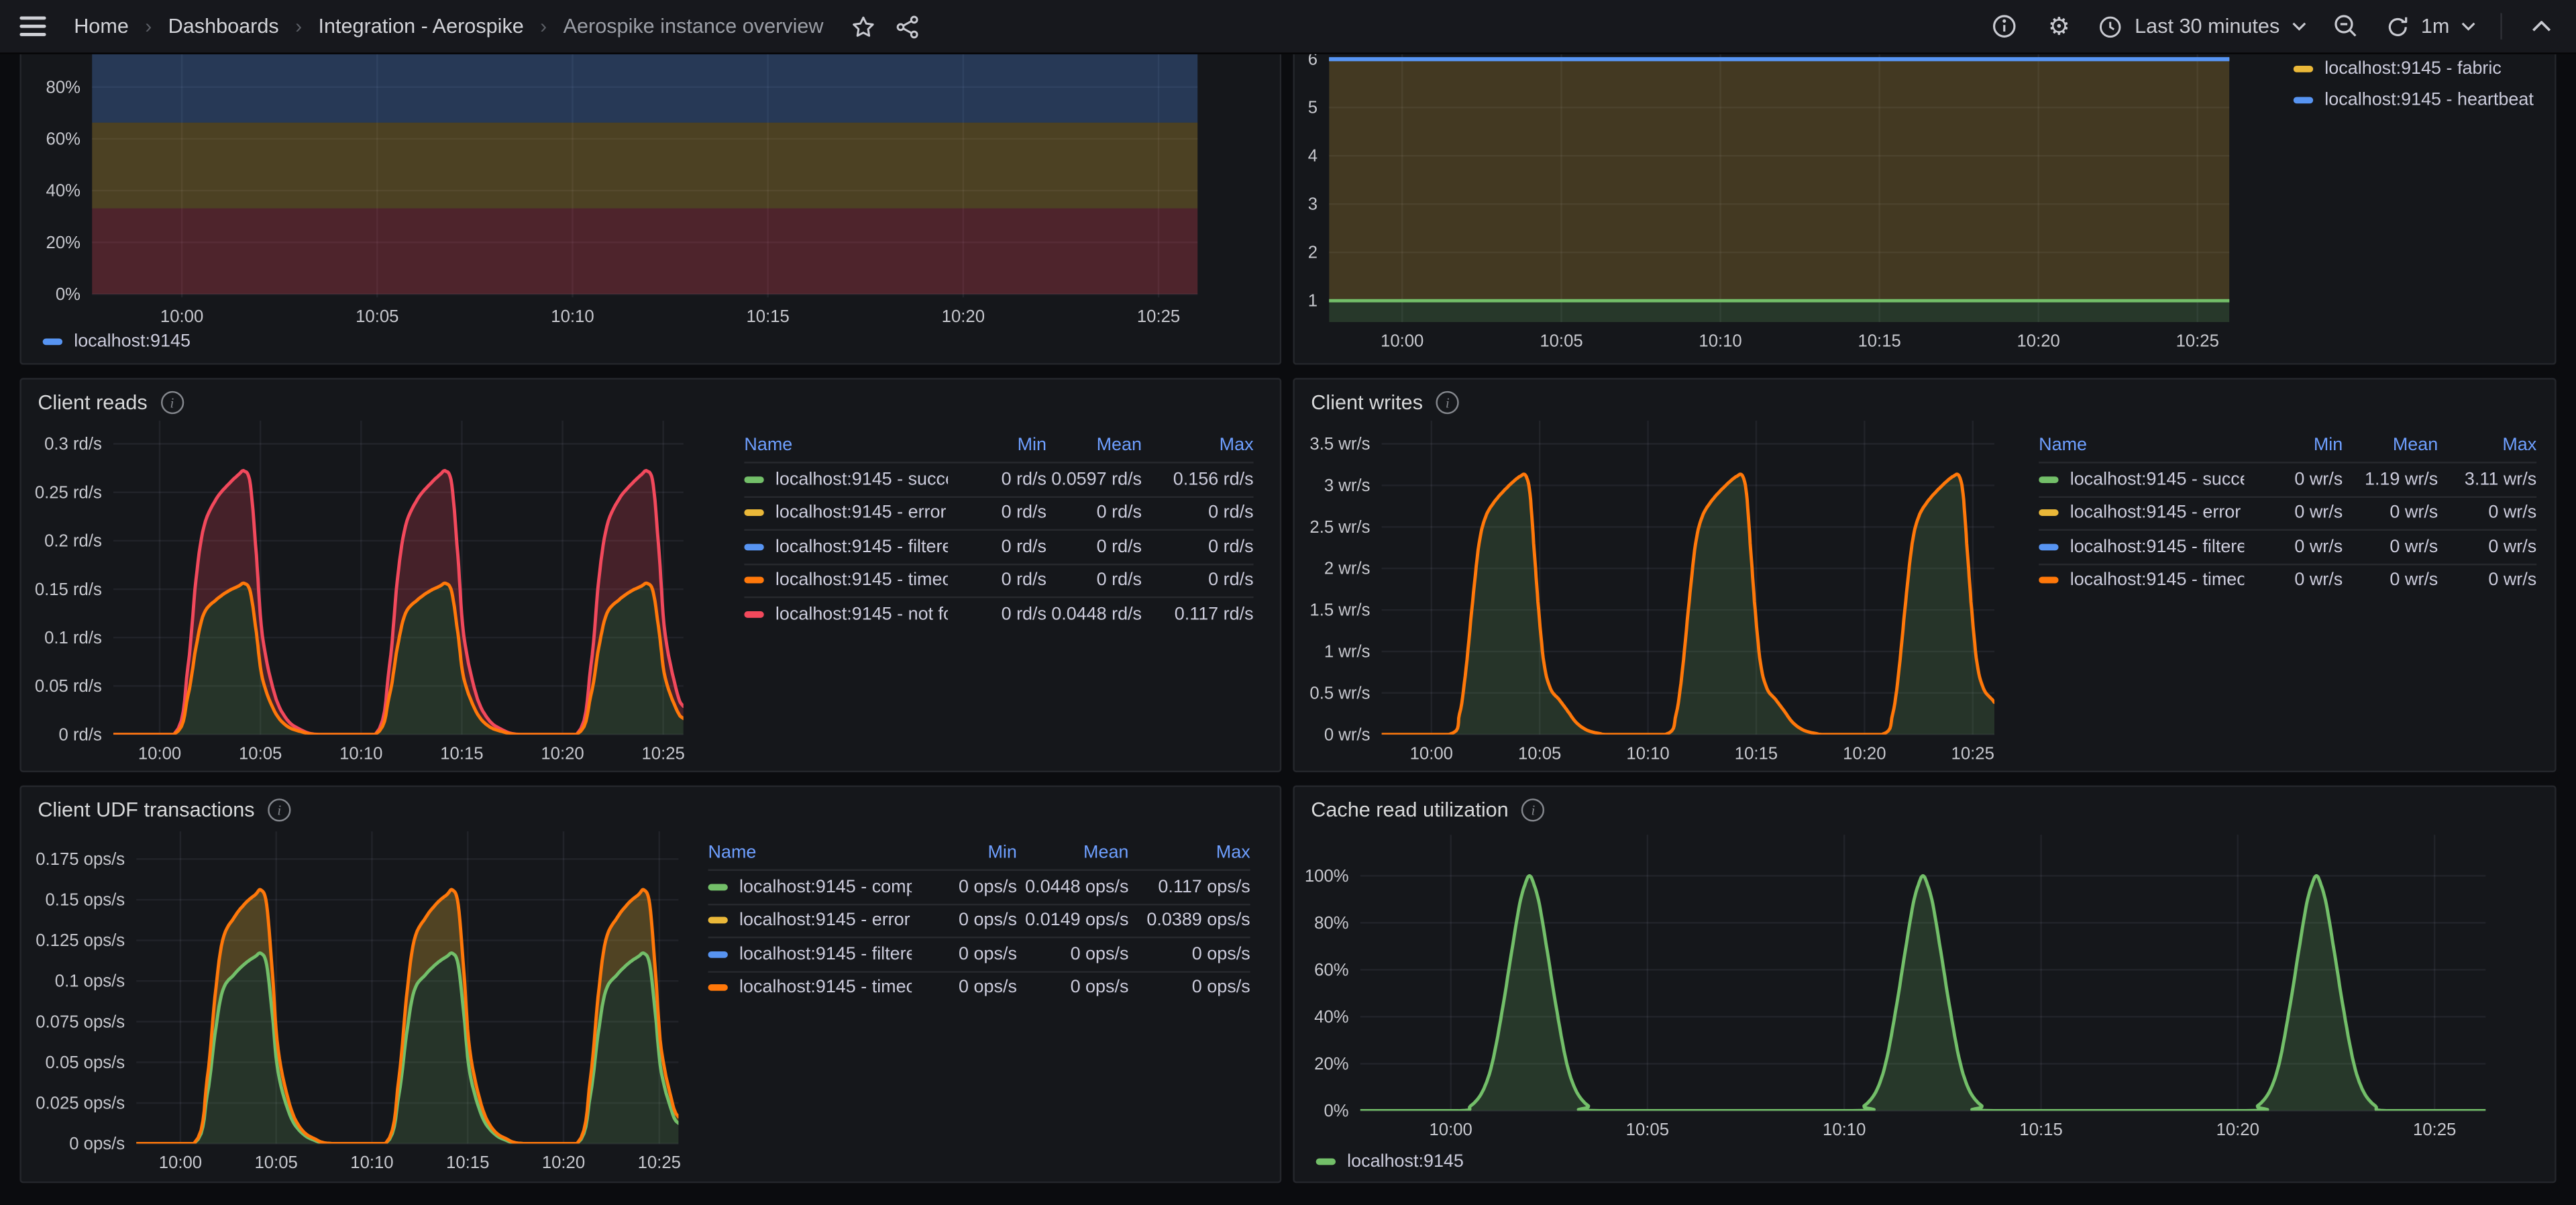  I want to click on divider, so click(2501, 26).